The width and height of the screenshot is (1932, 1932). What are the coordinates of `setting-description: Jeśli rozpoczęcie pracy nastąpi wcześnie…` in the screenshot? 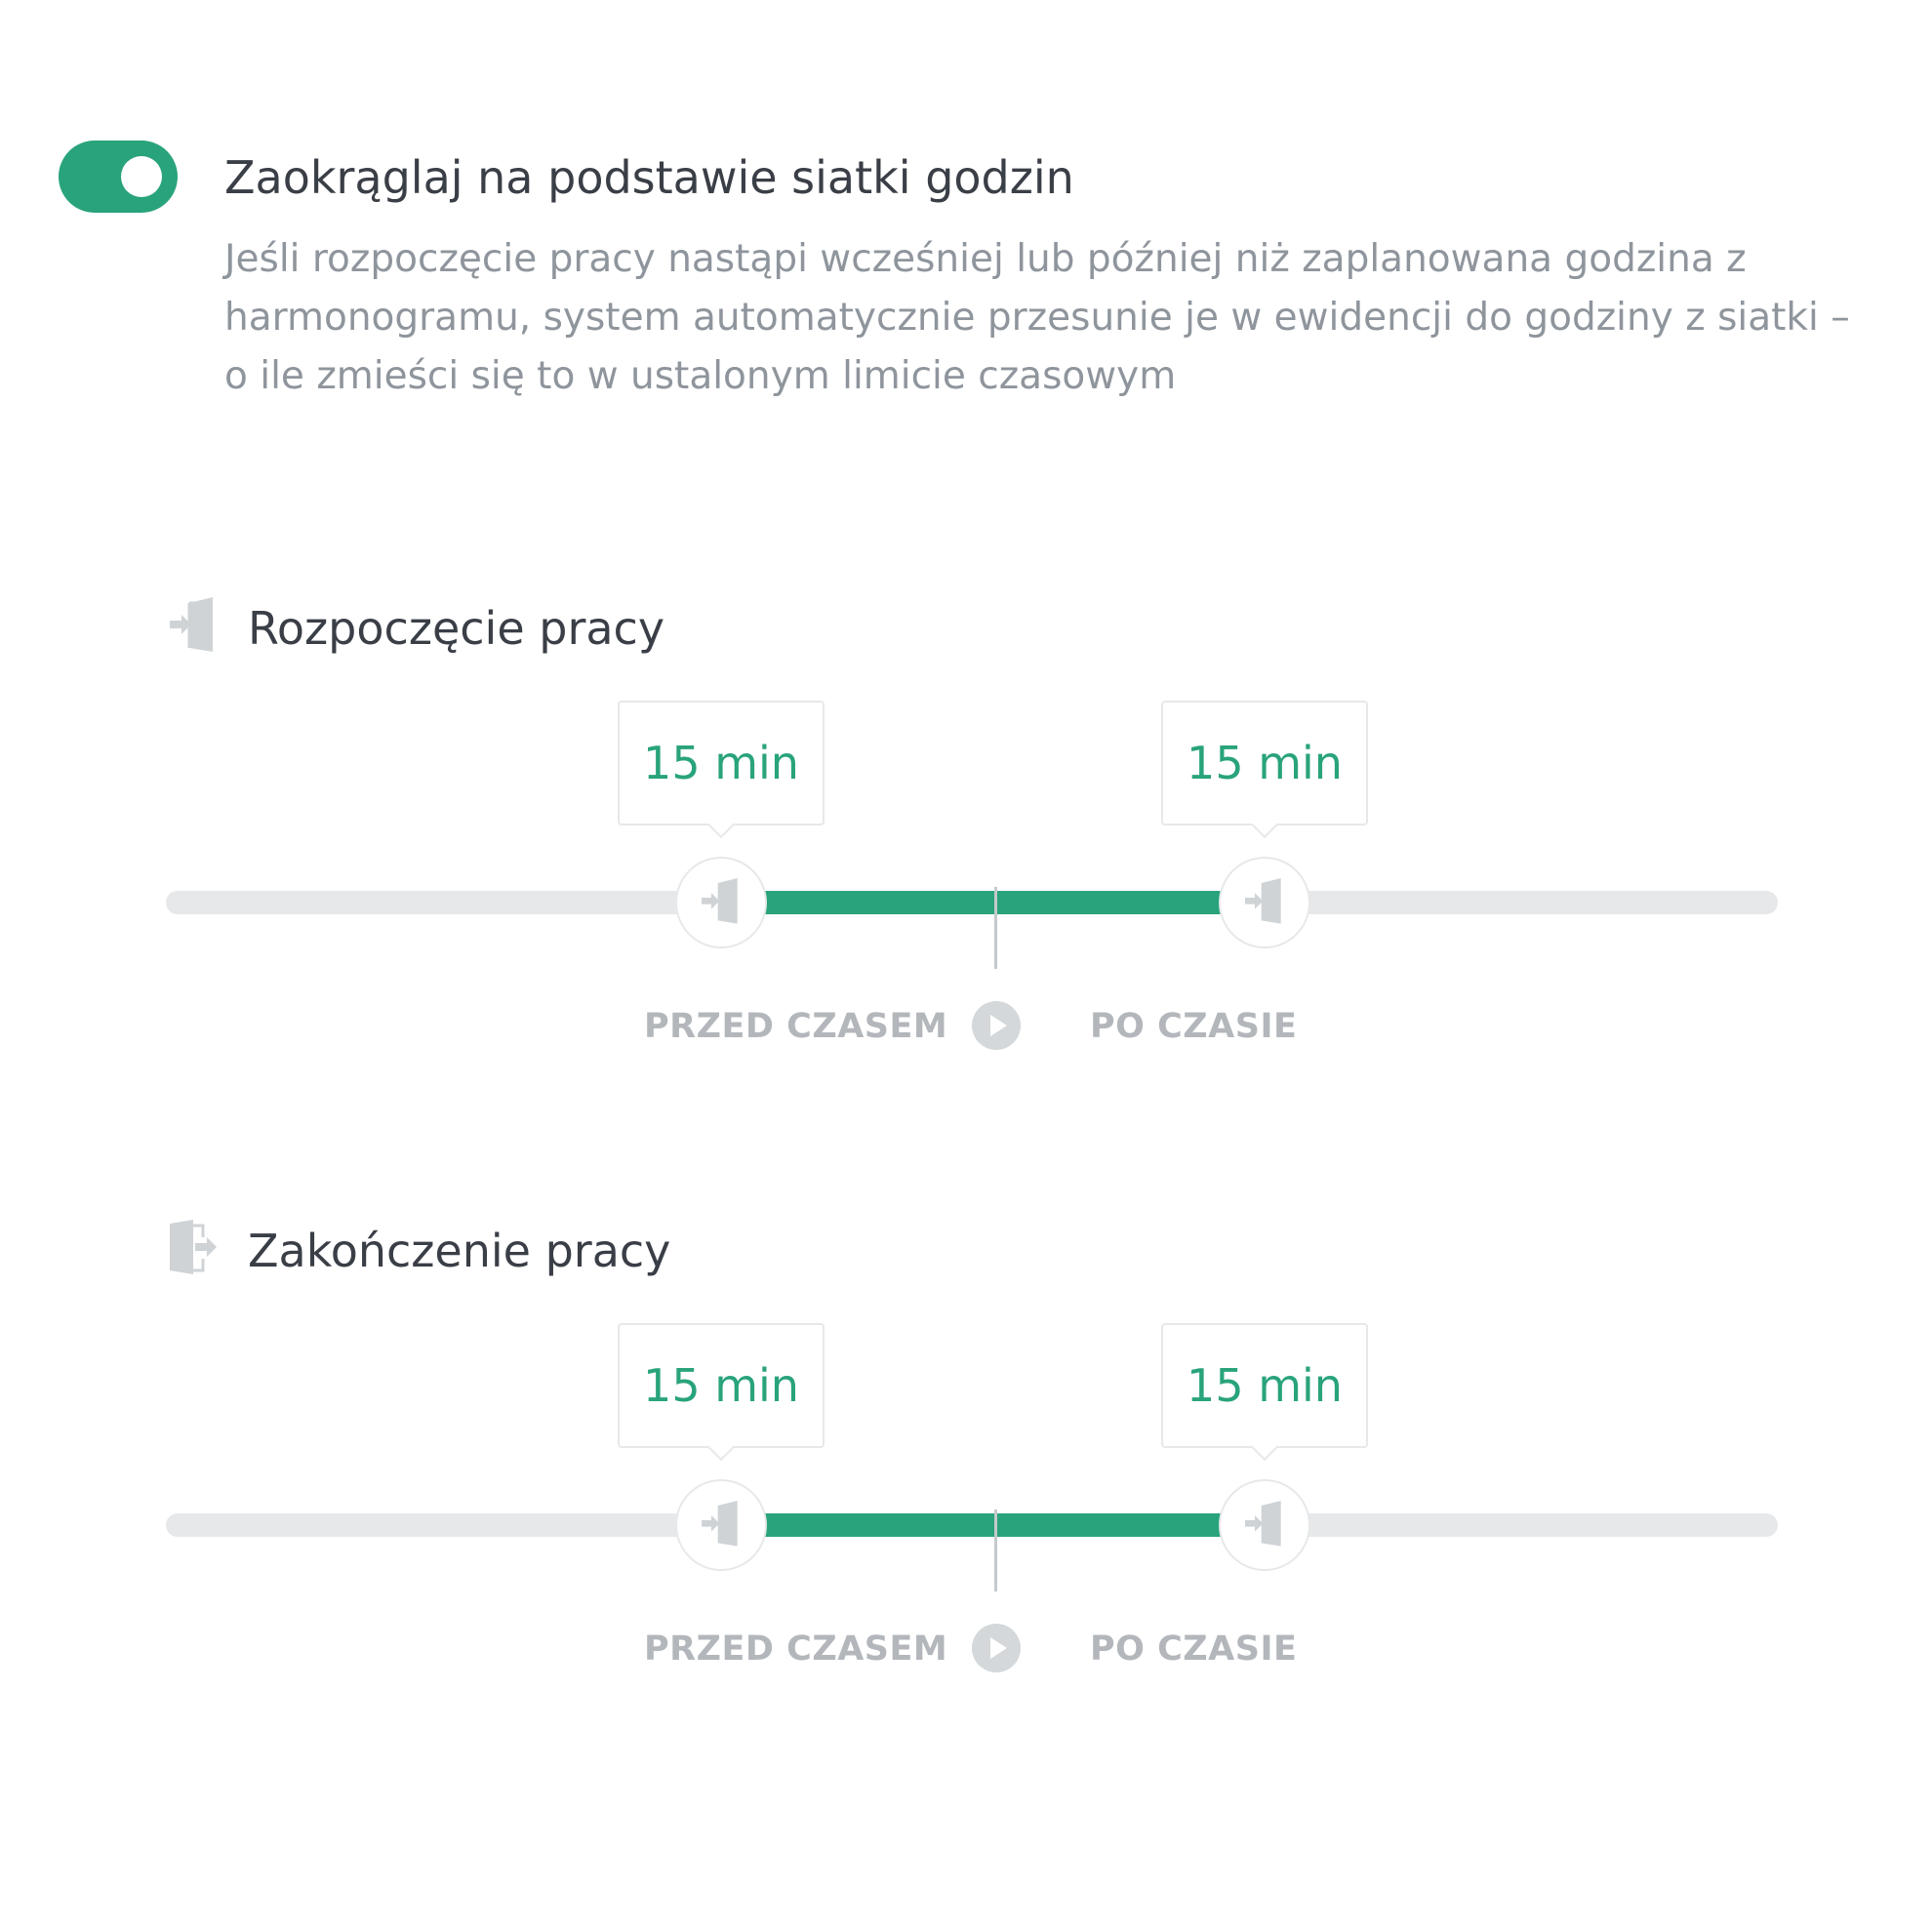 It's located at (1037, 317).